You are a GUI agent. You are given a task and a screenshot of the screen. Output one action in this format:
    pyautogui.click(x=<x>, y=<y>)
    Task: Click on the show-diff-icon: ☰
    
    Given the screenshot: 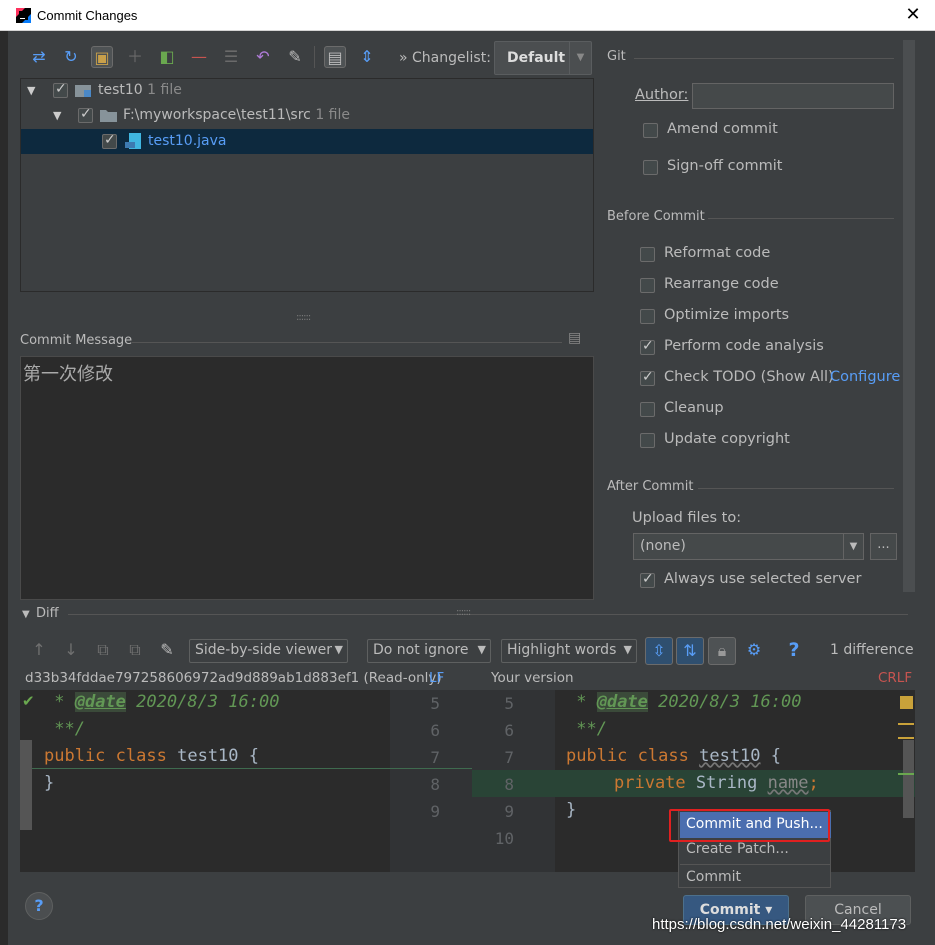 What is the action you would take?
    pyautogui.click(x=231, y=57)
    